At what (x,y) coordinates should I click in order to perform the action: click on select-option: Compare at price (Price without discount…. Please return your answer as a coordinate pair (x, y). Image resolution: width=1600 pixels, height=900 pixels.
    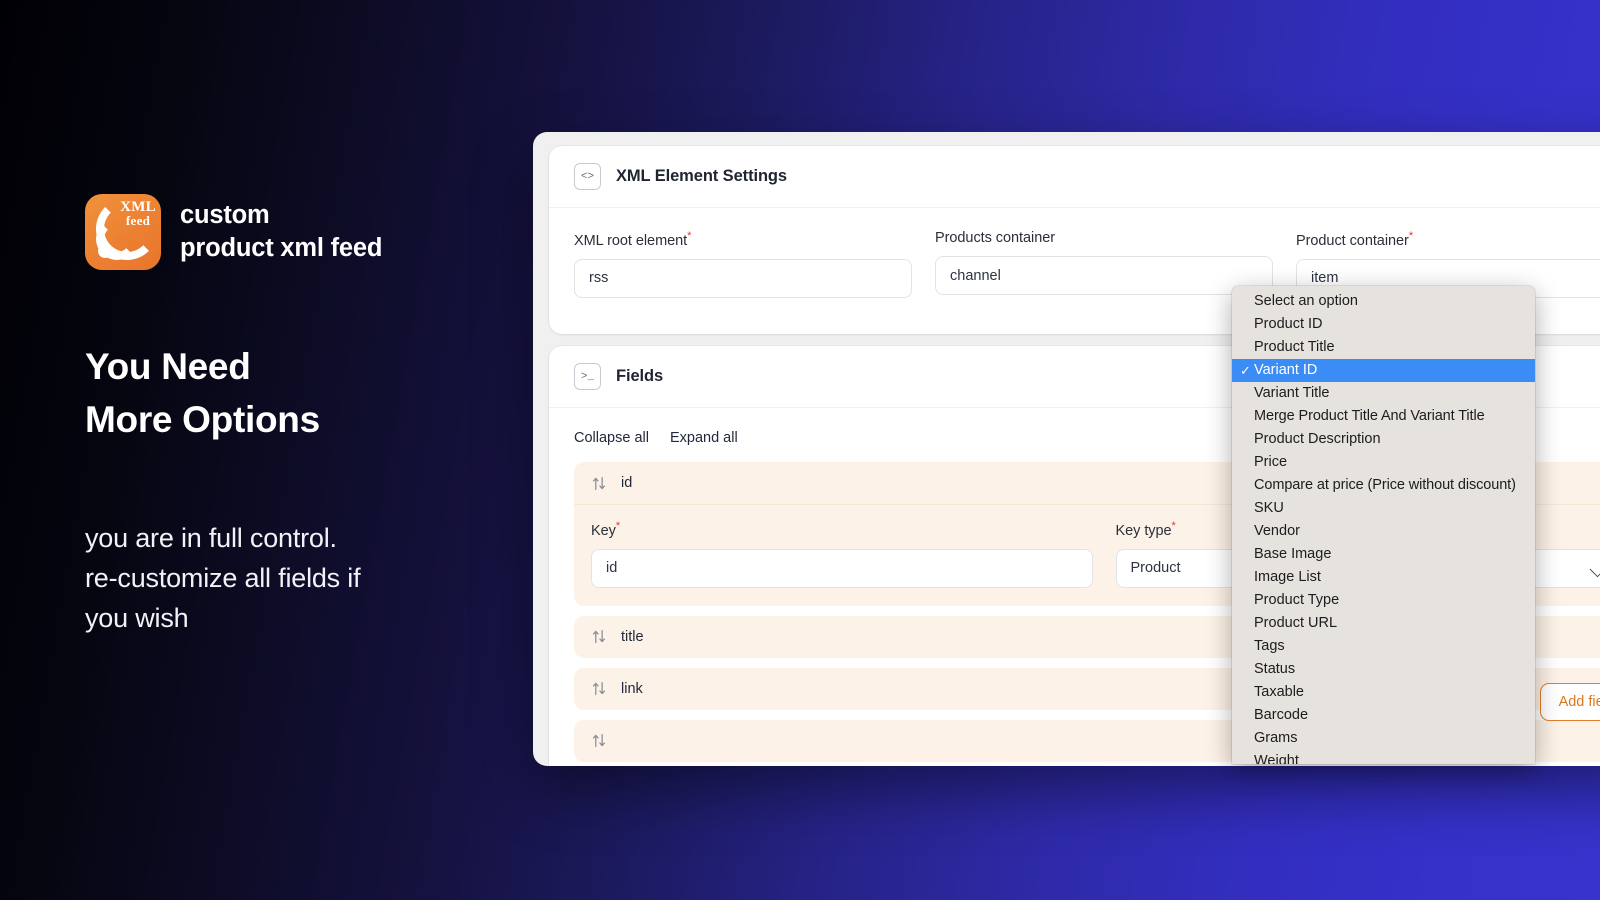
    Looking at the image, I should click on (1383, 485).